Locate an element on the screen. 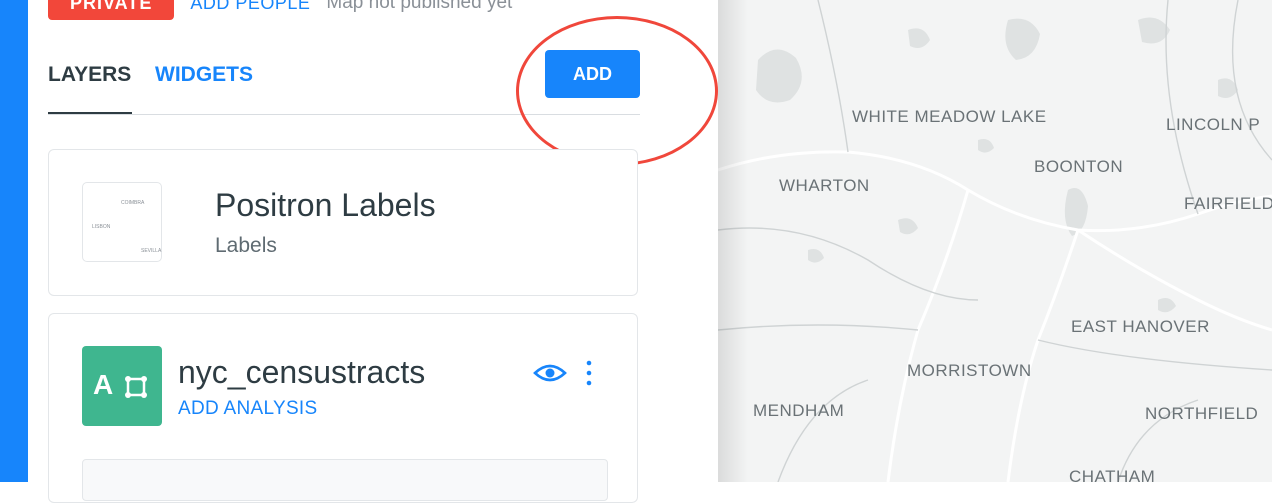  app-sidebar-rail is located at coordinates (14, 241).